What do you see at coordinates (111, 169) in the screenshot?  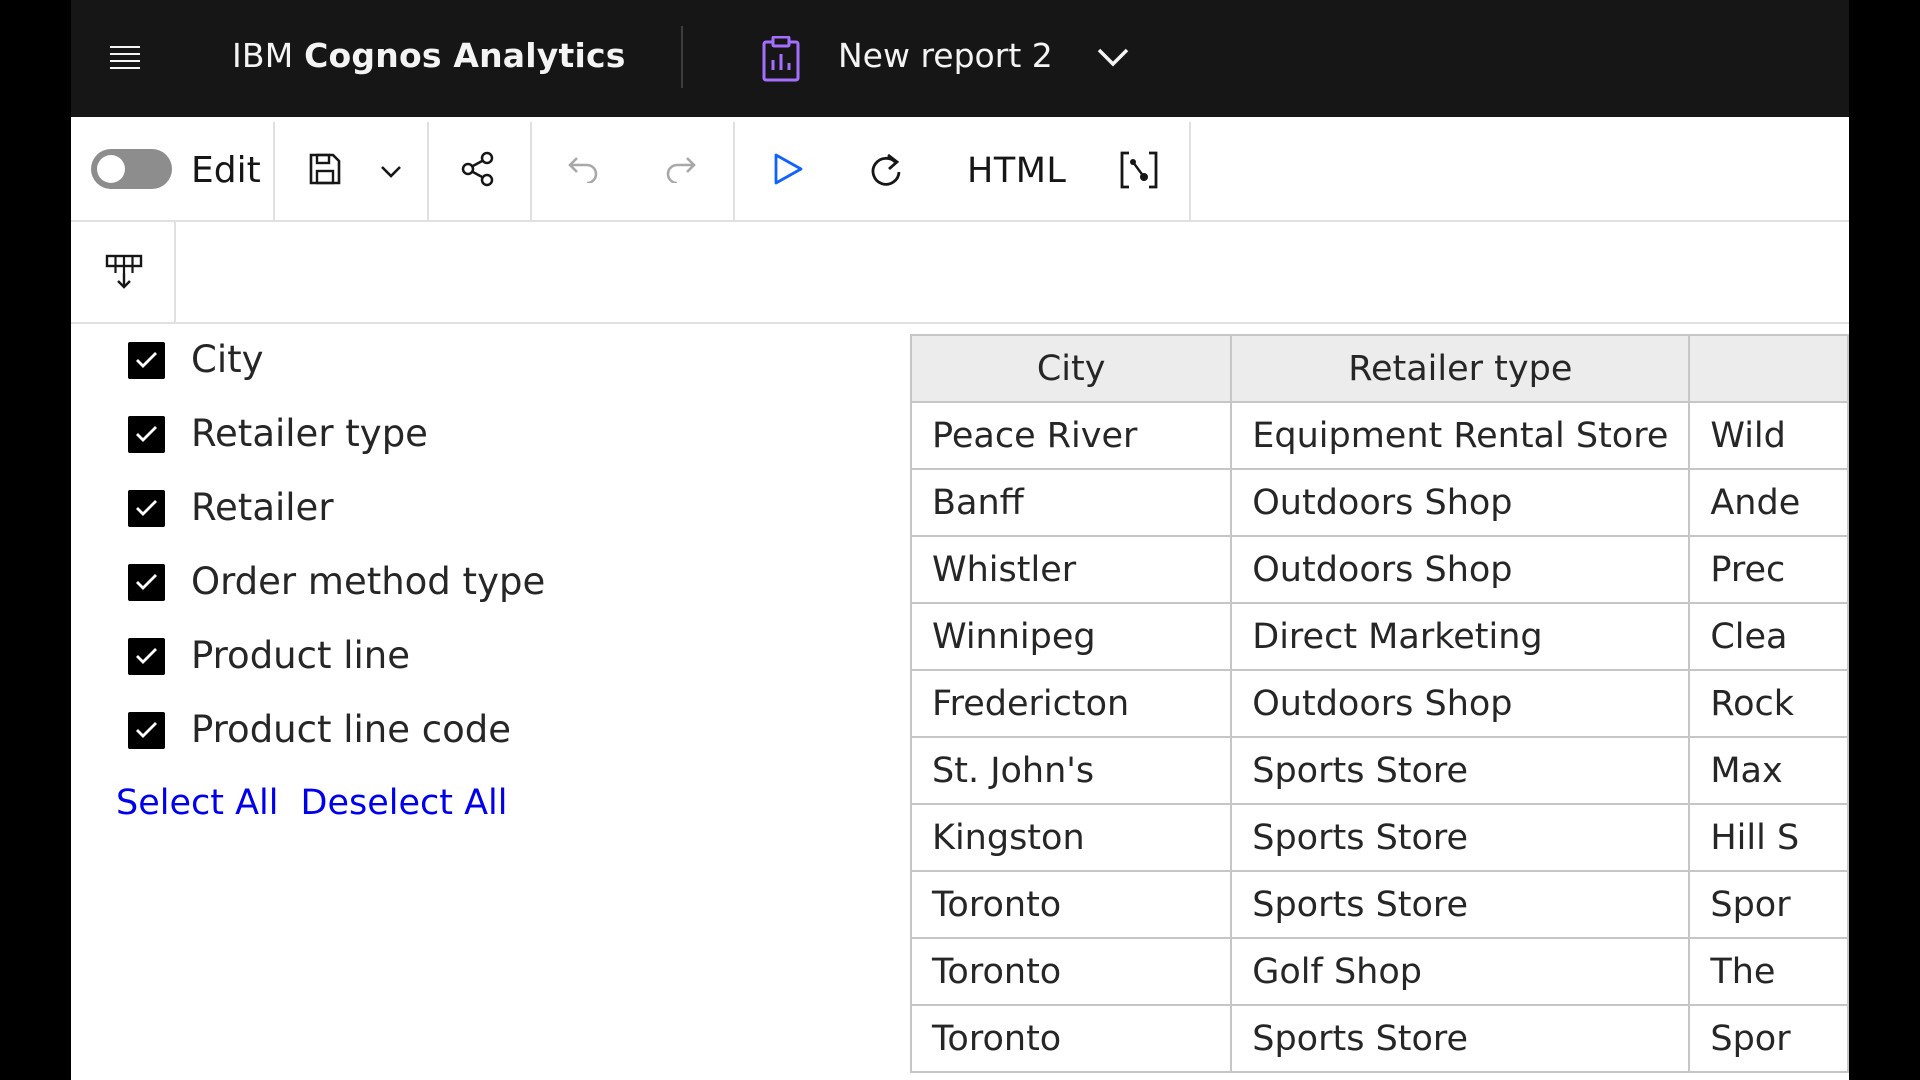 I see `toggle-knob` at bounding box center [111, 169].